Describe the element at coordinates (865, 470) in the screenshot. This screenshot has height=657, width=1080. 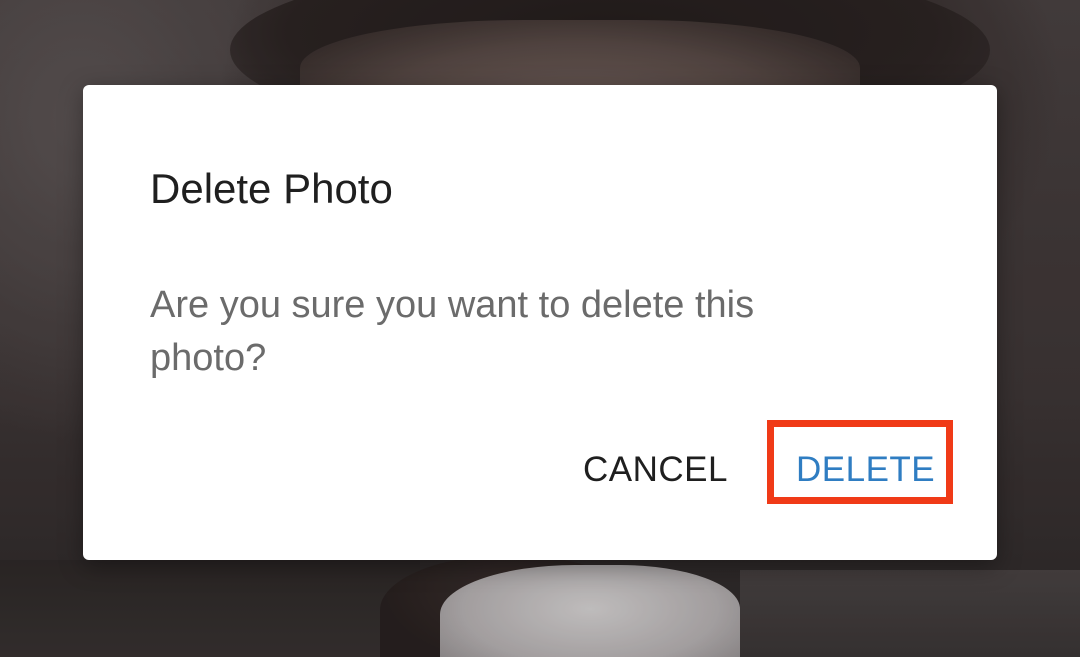
I see `delete-button: DELETE` at that location.